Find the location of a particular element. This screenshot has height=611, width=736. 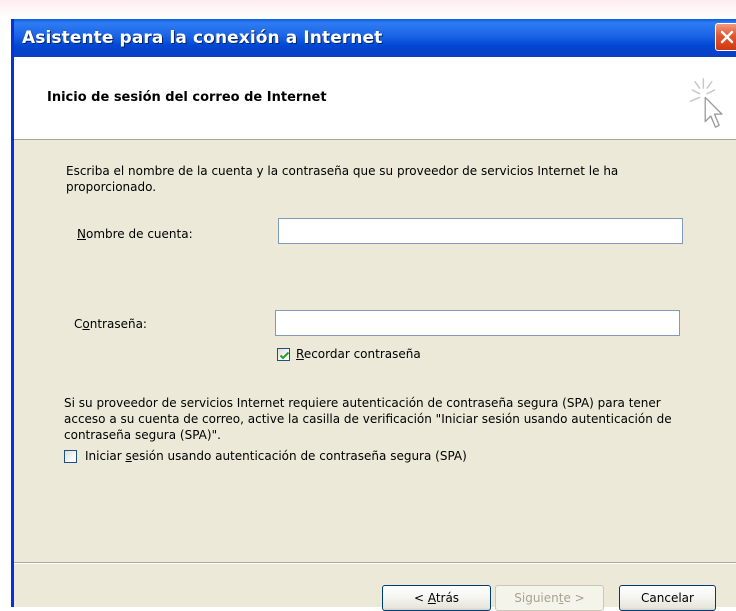

wizard-pointer-sparkle-icon is located at coordinates (706, 103).